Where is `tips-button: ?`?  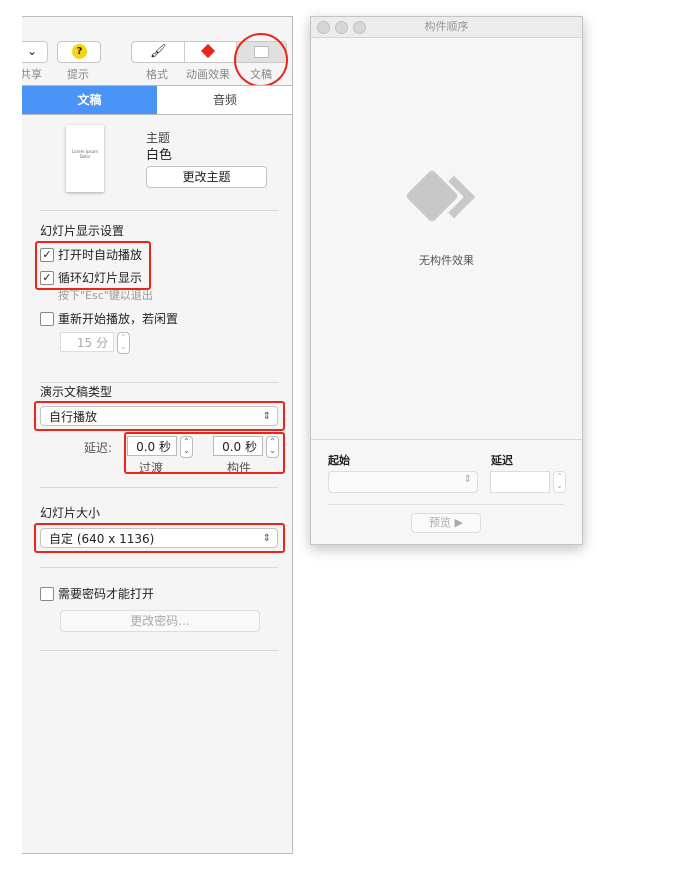 tips-button: ? is located at coordinates (79, 52).